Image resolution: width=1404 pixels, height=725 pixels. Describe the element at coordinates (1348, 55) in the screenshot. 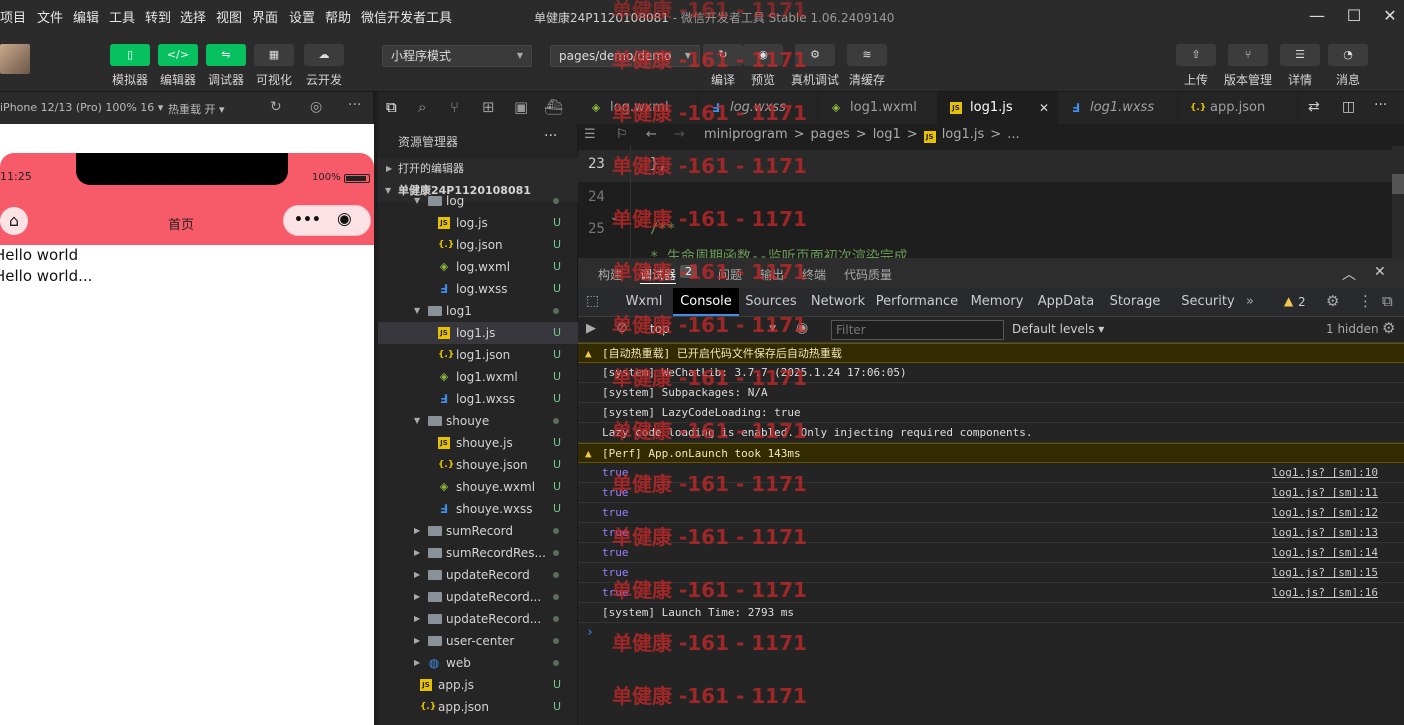

I see `messages-button: ◔` at that location.